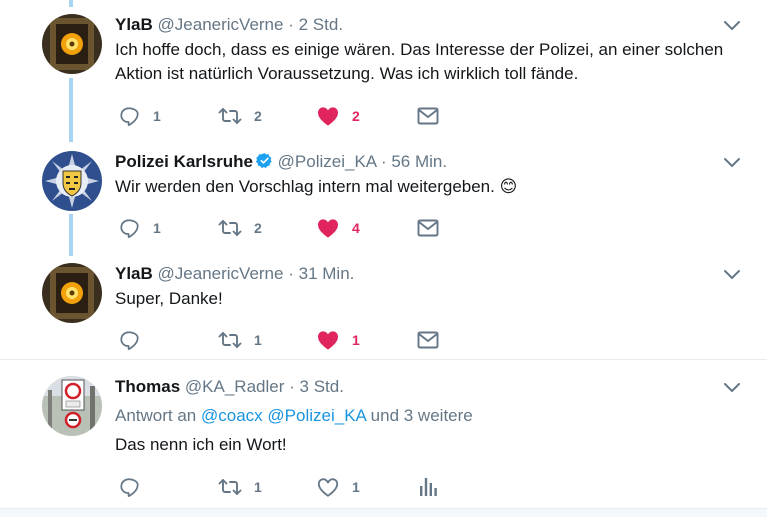 Image resolution: width=767 pixels, height=517 pixels. Describe the element at coordinates (234, 386) in the screenshot. I see `author-handle: @KA_Radler` at that location.